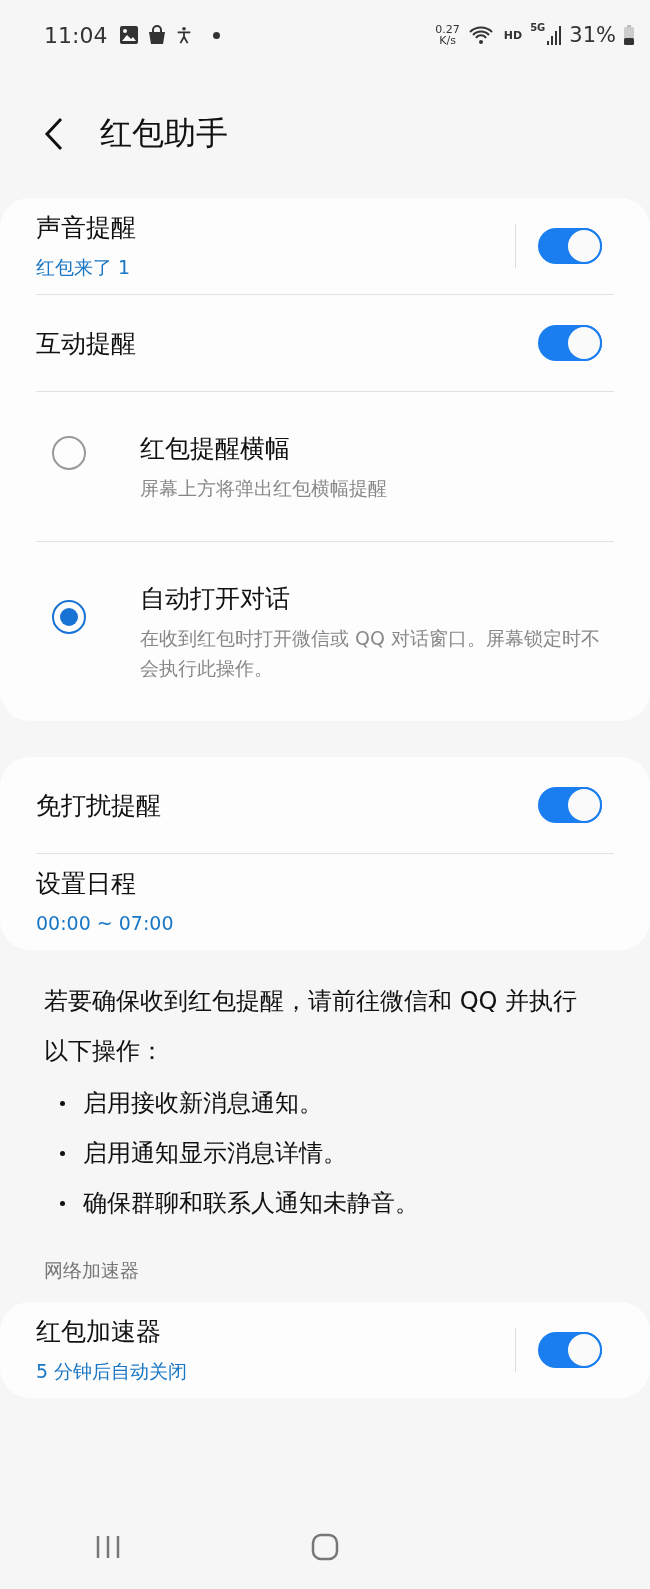 This screenshot has height=1589, width=650. Describe the element at coordinates (84, 267) in the screenshot. I see `setting-subtitle: 红包来了 1` at that location.